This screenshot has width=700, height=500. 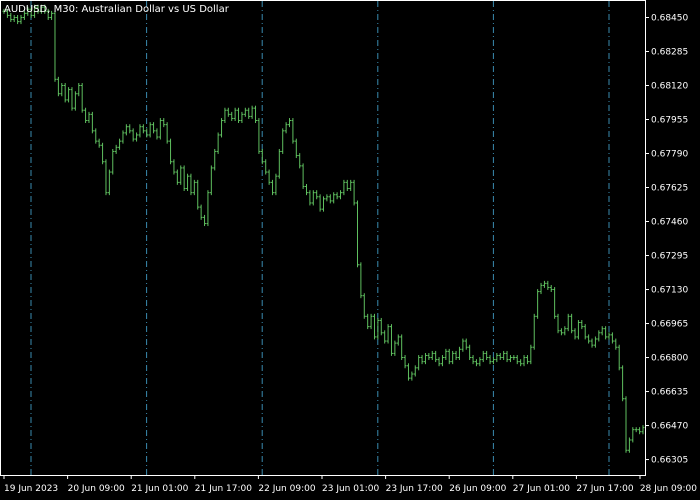 I want to click on symbol-description: Australian Dollar vs US Dollar, so click(x=156, y=9).